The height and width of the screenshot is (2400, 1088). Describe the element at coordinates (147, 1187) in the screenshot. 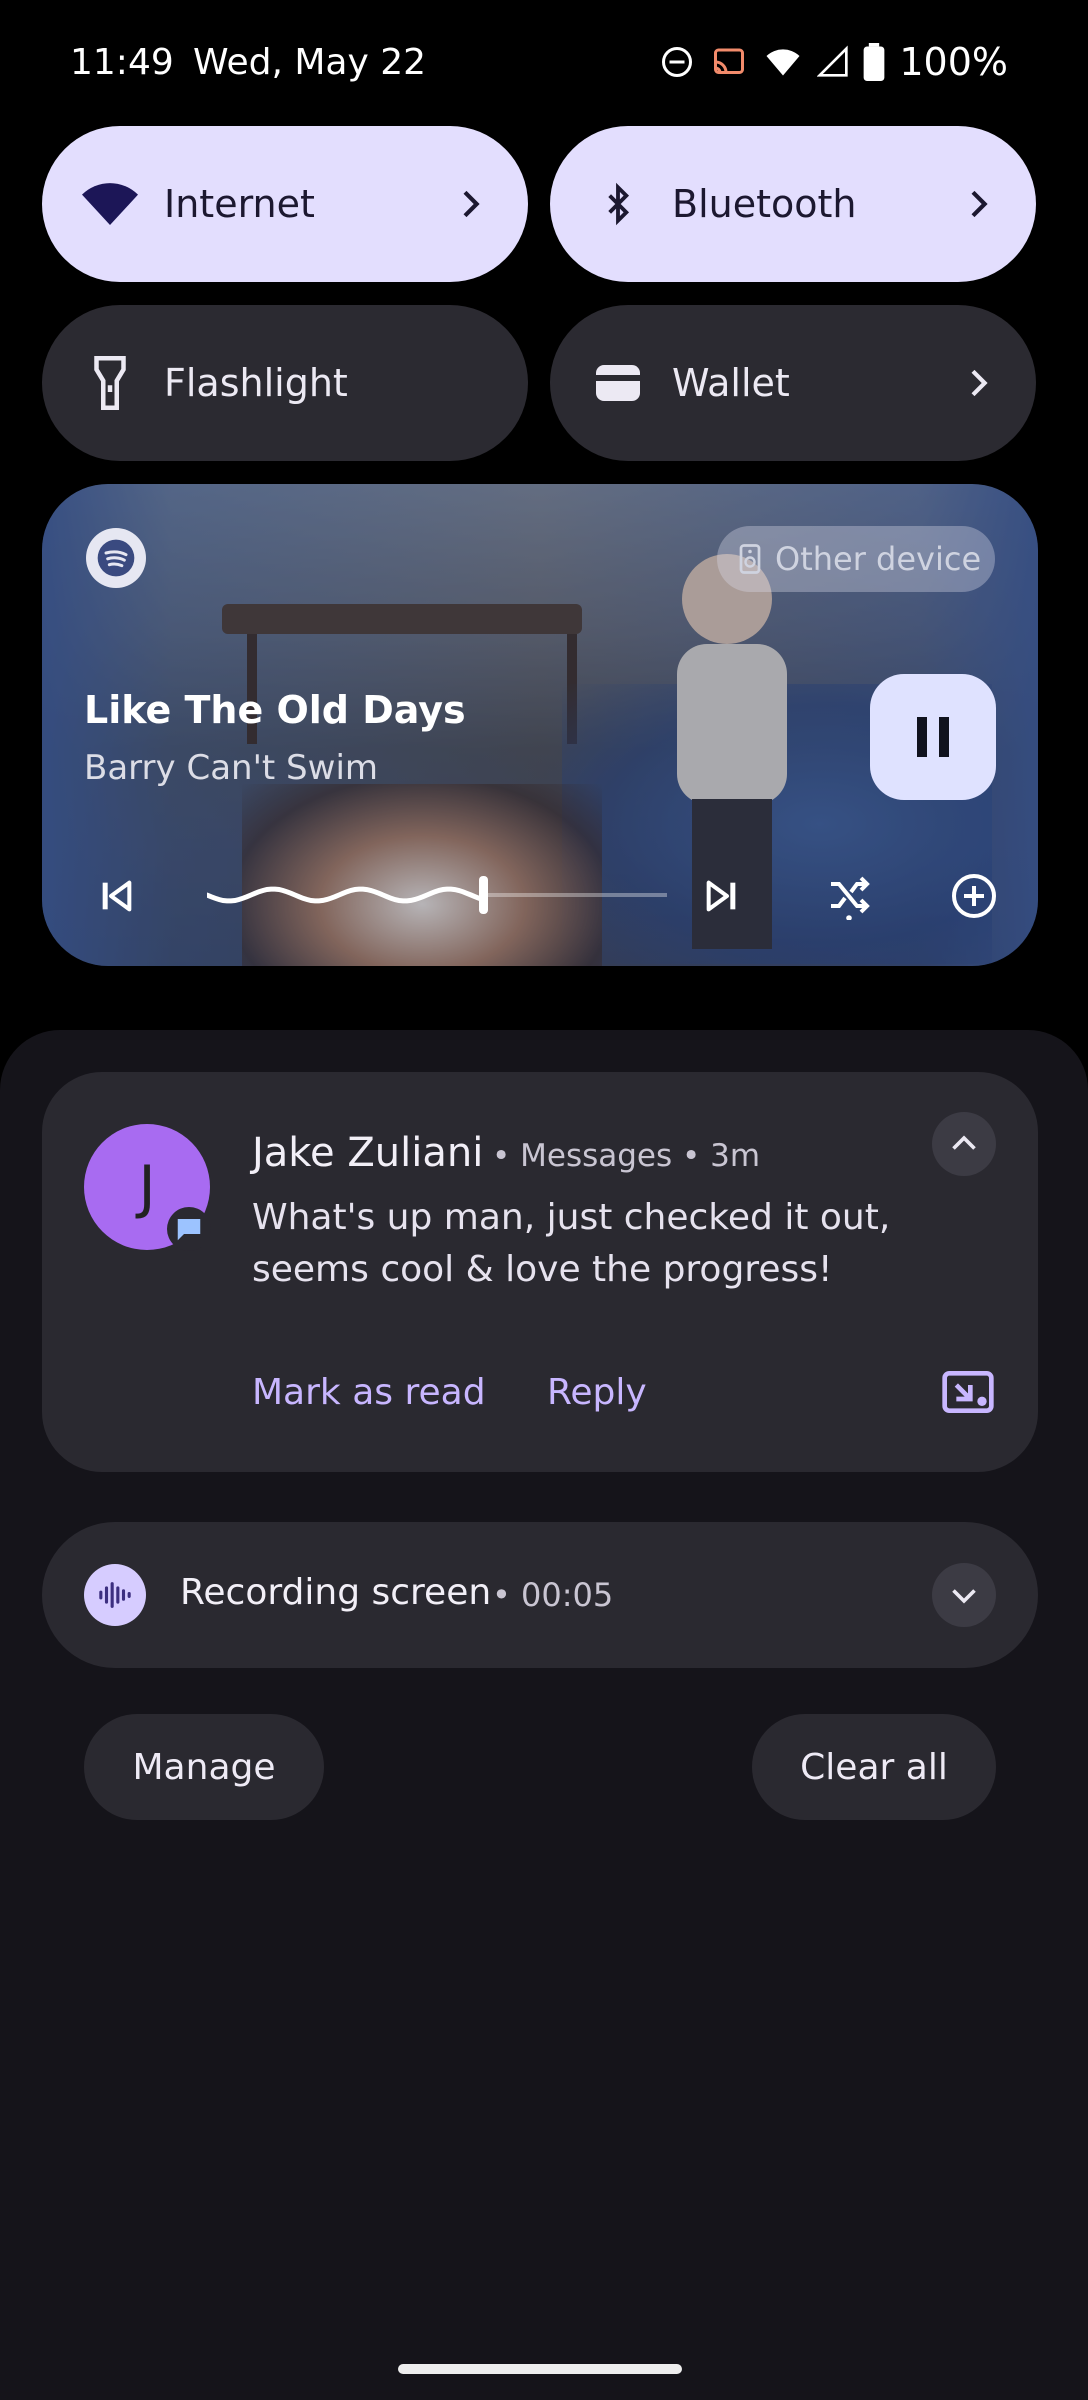

I see `avatar-initial: J` at that location.